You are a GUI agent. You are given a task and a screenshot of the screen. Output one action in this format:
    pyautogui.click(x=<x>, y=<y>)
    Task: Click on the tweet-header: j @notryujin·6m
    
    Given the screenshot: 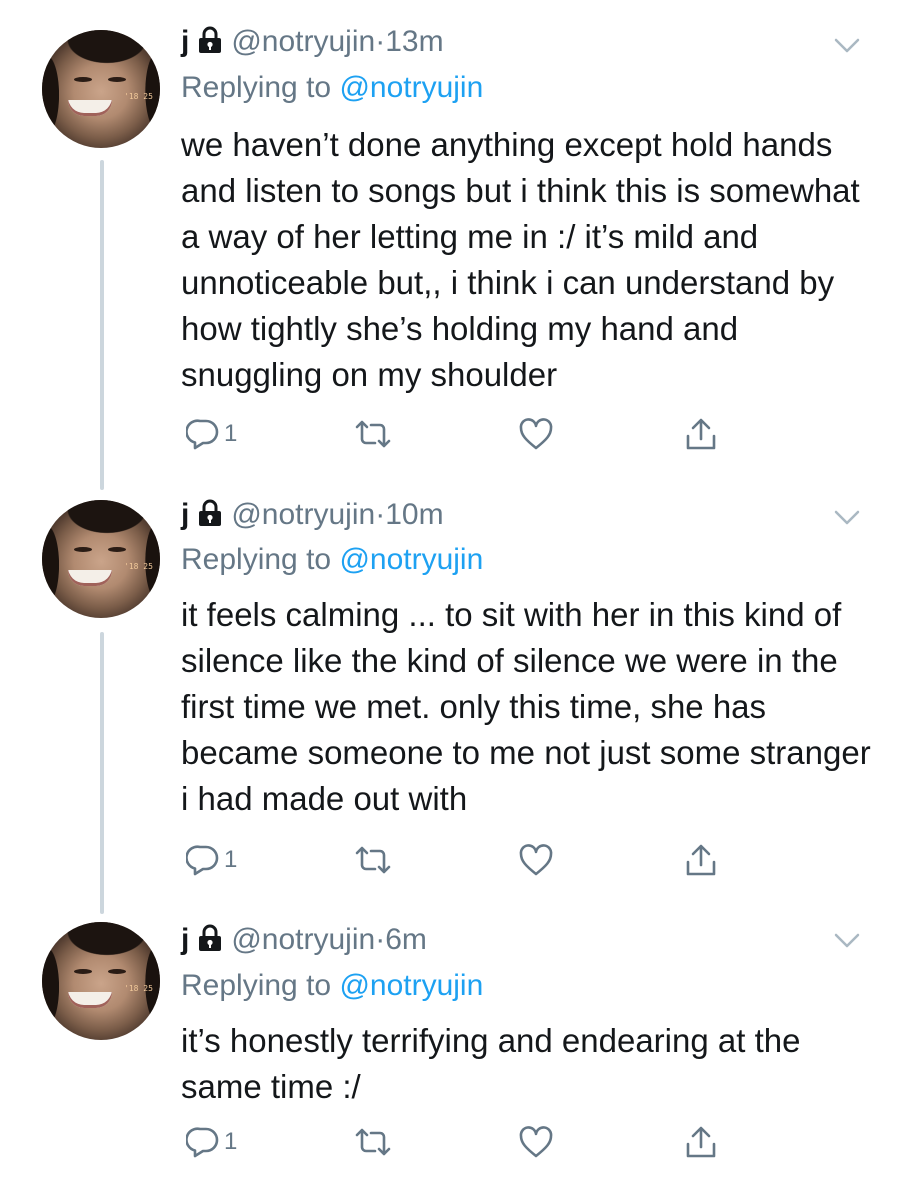 What is the action you would take?
    pyautogui.click(x=304, y=941)
    